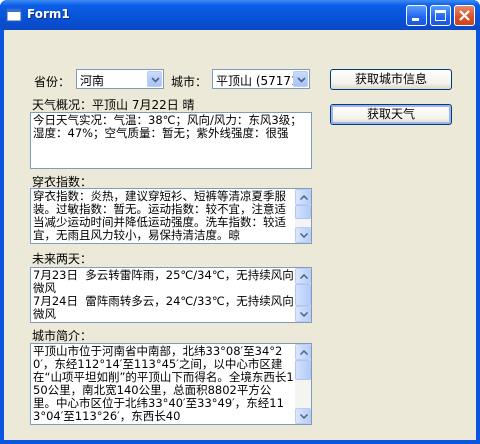  I want to click on province-label: 省份：, so click(52, 82).